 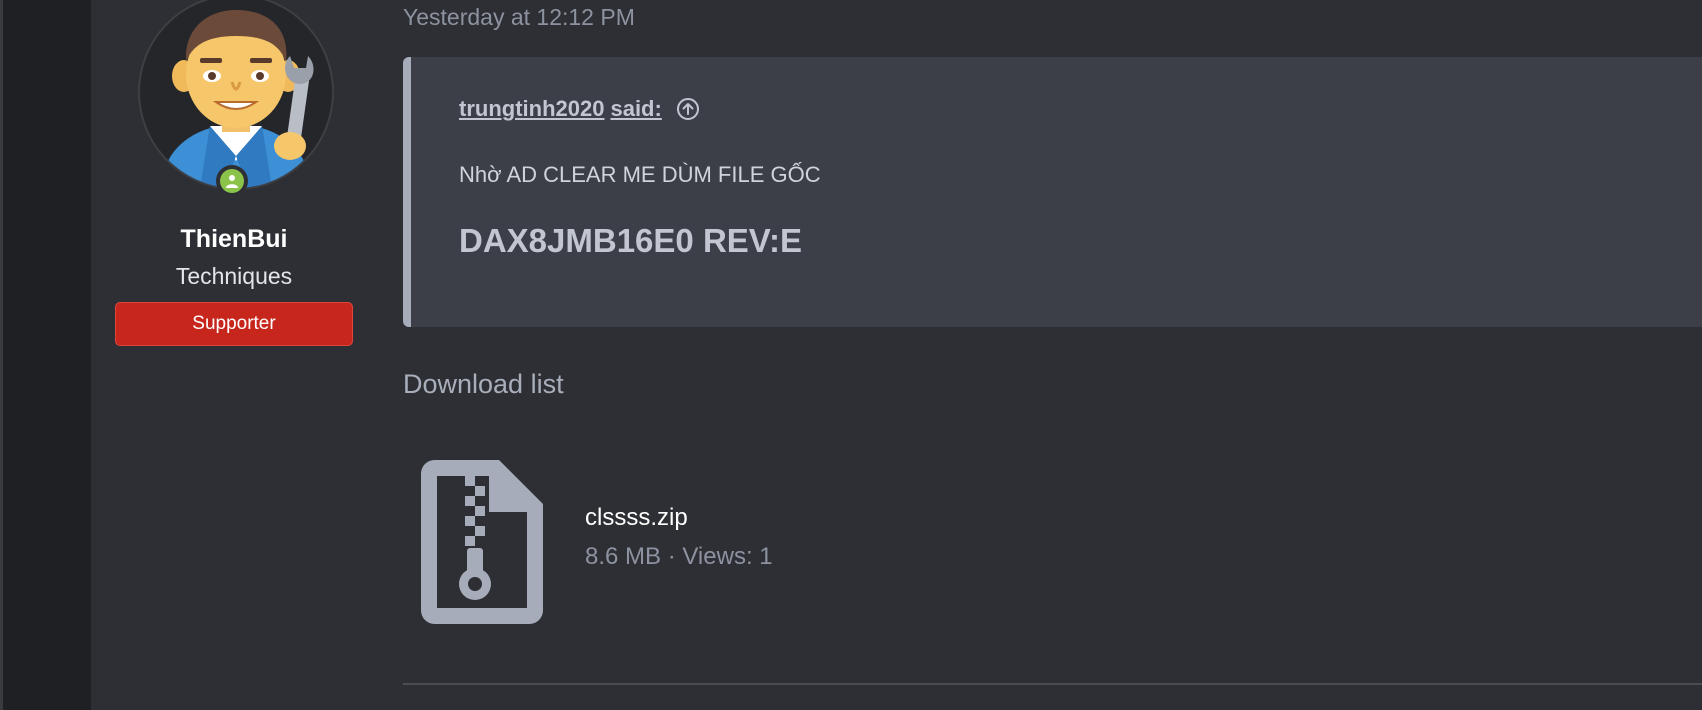 What do you see at coordinates (679, 556) in the screenshot?
I see `attachment-file-meta: 8.6 MB · Views: 1` at bounding box center [679, 556].